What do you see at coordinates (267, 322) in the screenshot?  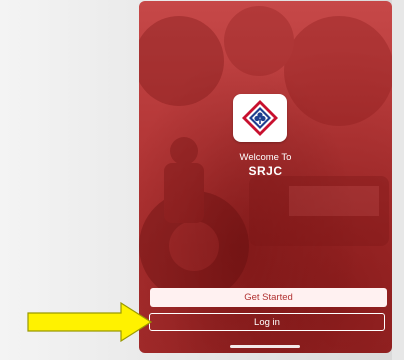 I see `log-in-button: Log in` at bounding box center [267, 322].